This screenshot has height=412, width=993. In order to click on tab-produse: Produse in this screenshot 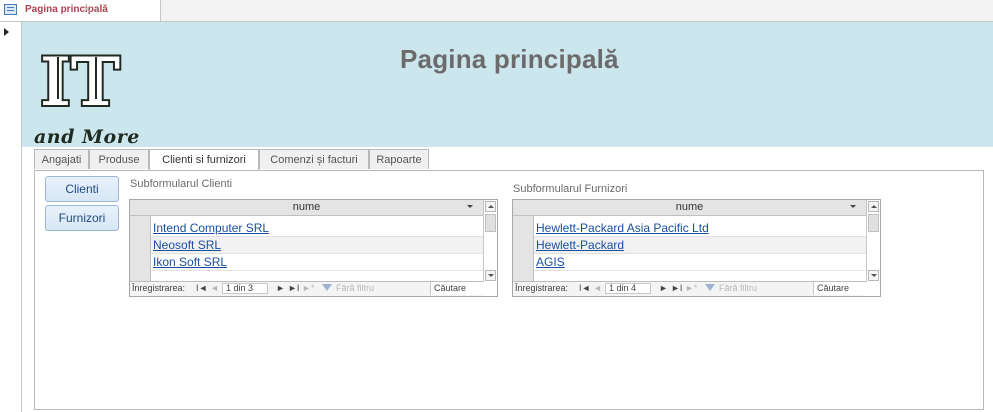, I will do `click(119, 159)`.